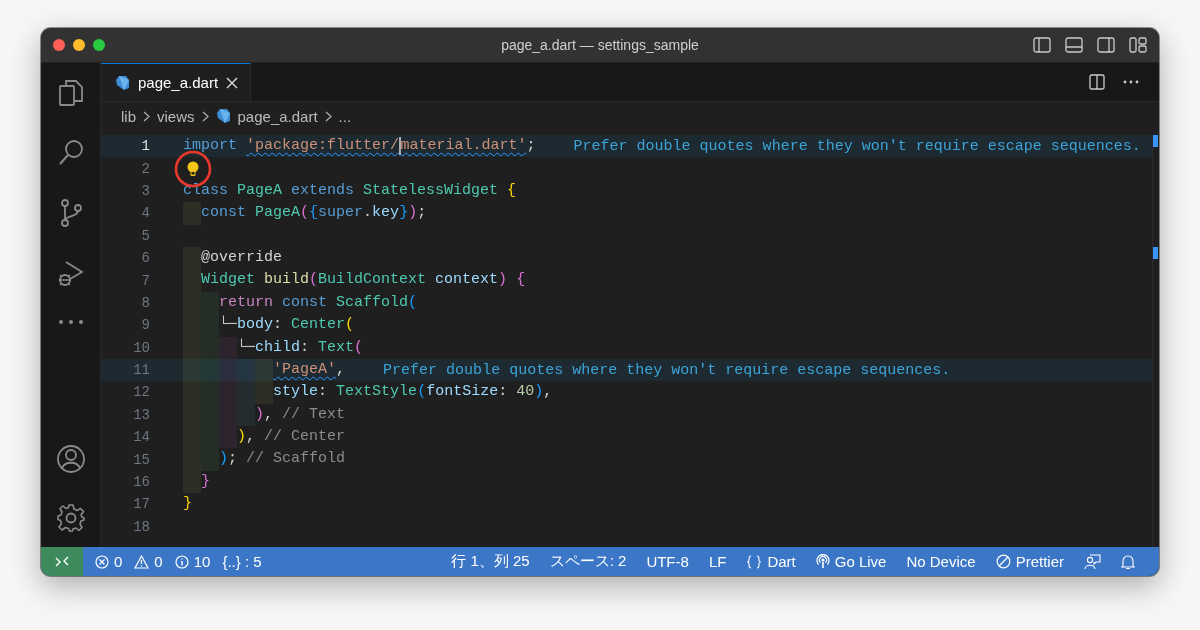 The width and height of the screenshot is (1200, 630). What do you see at coordinates (145, 235) in the screenshot?
I see `line-number: 5` at bounding box center [145, 235].